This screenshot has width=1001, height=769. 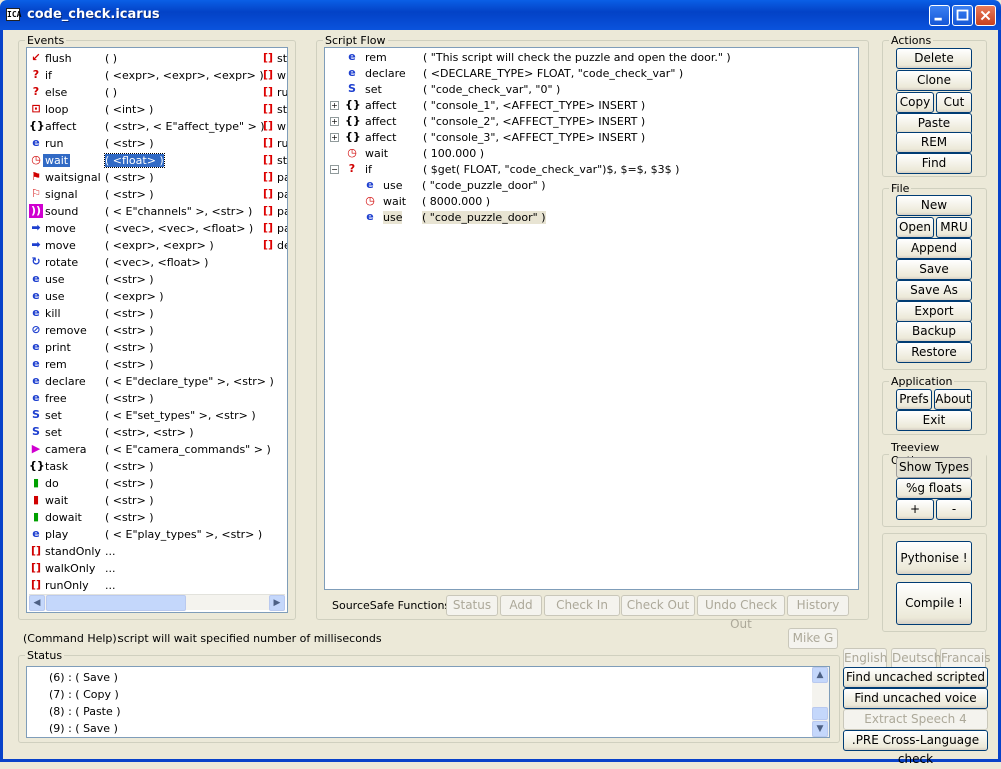 What do you see at coordinates (934, 331) in the screenshot?
I see `backup-button: Backup` at bounding box center [934, 331].